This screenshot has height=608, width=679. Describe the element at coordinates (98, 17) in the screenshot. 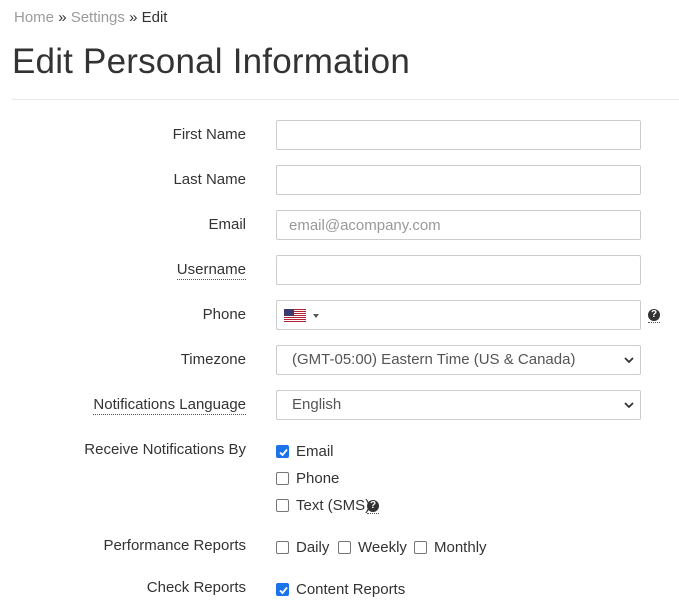

I see `breadcrumb-settings-link: Settings` at that location.